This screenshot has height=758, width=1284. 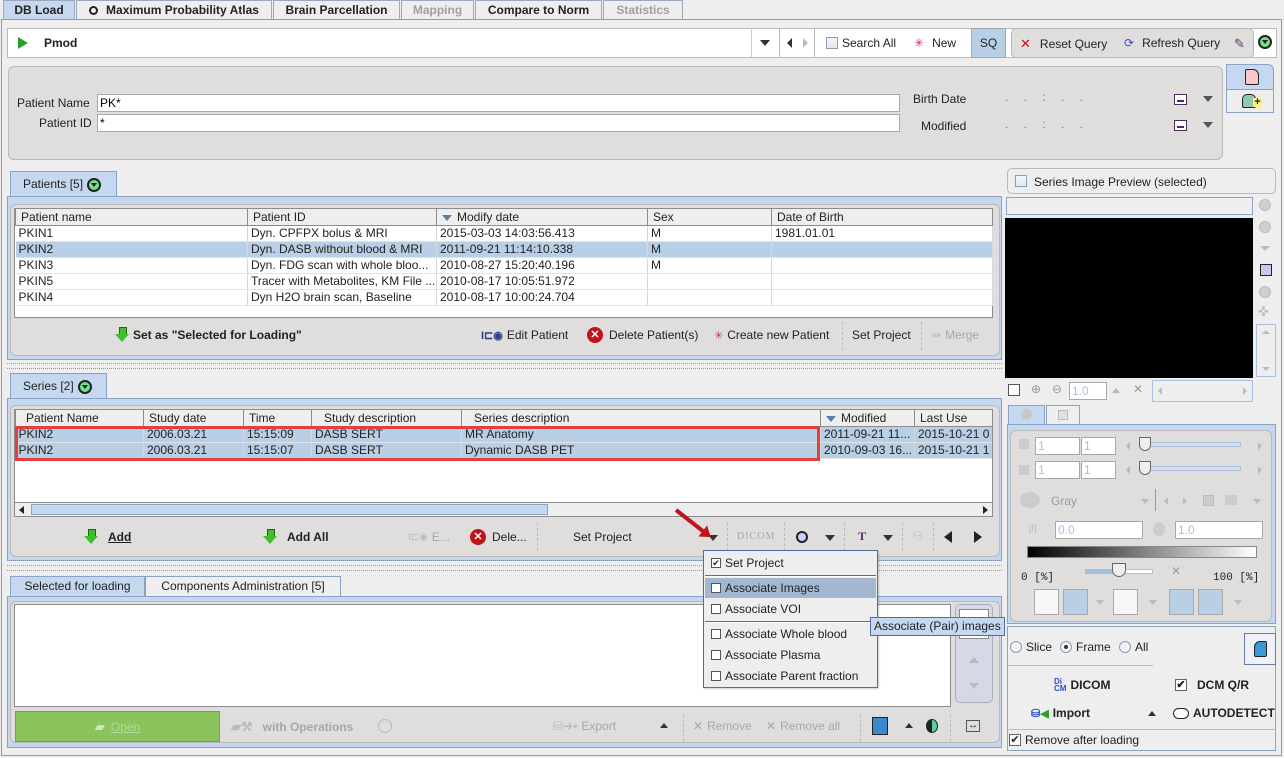 I want to click on dicom-brain-button, so click(x=1260, y=649).